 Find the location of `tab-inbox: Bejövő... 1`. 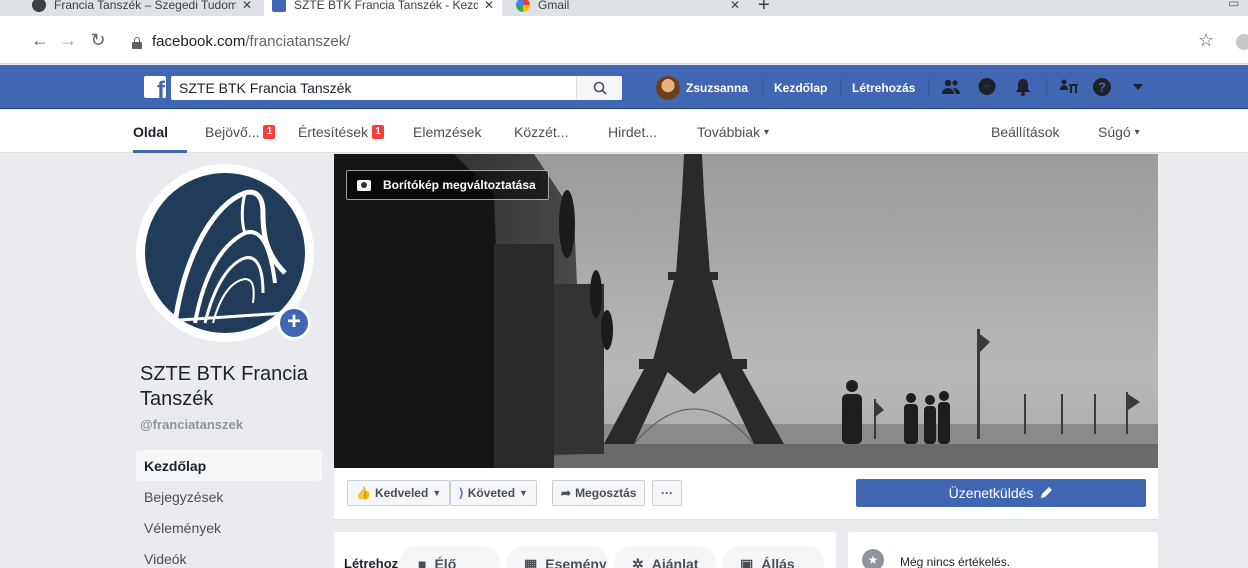

tab-inbox: Bejövő... 1 is located at coordinates (240, 132).